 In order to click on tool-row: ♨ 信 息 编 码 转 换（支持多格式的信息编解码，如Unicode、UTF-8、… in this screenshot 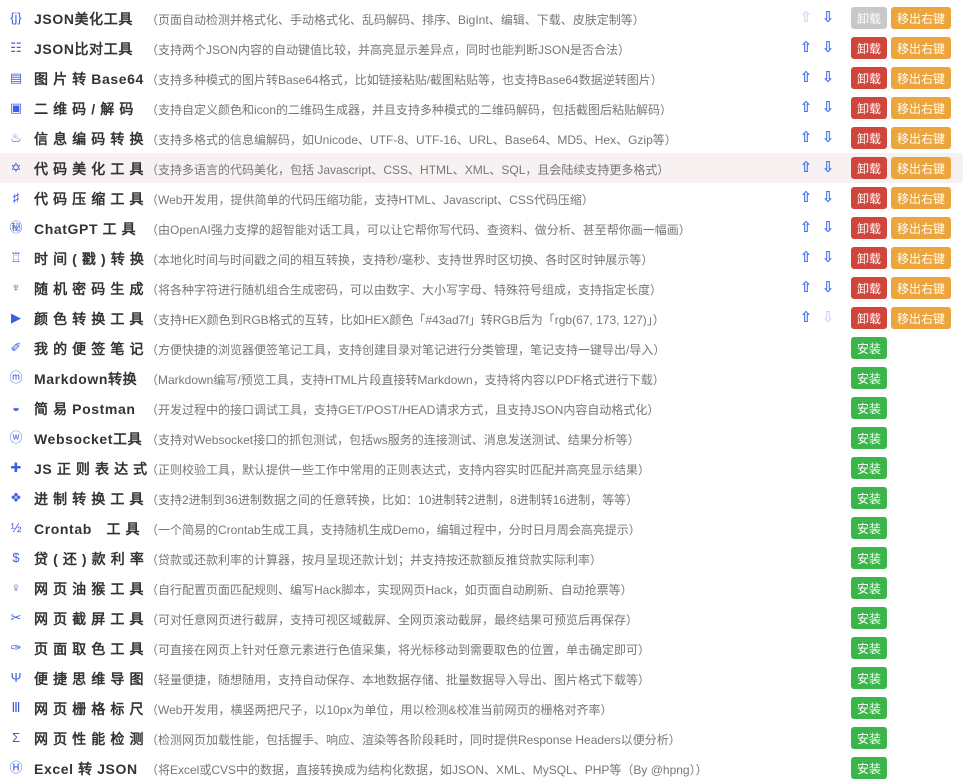, I will do `click(481, 138)`.